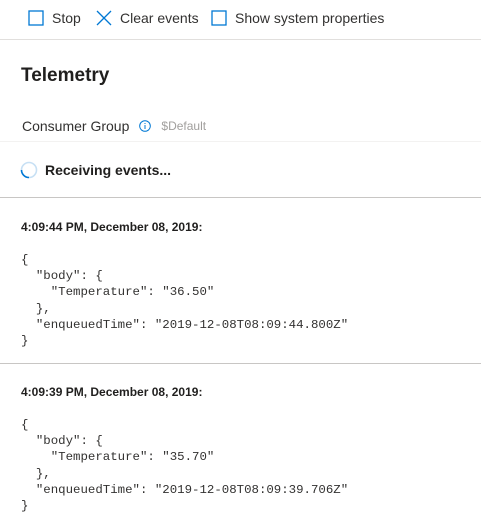  I want to click on info-icon, so click(145, 126).